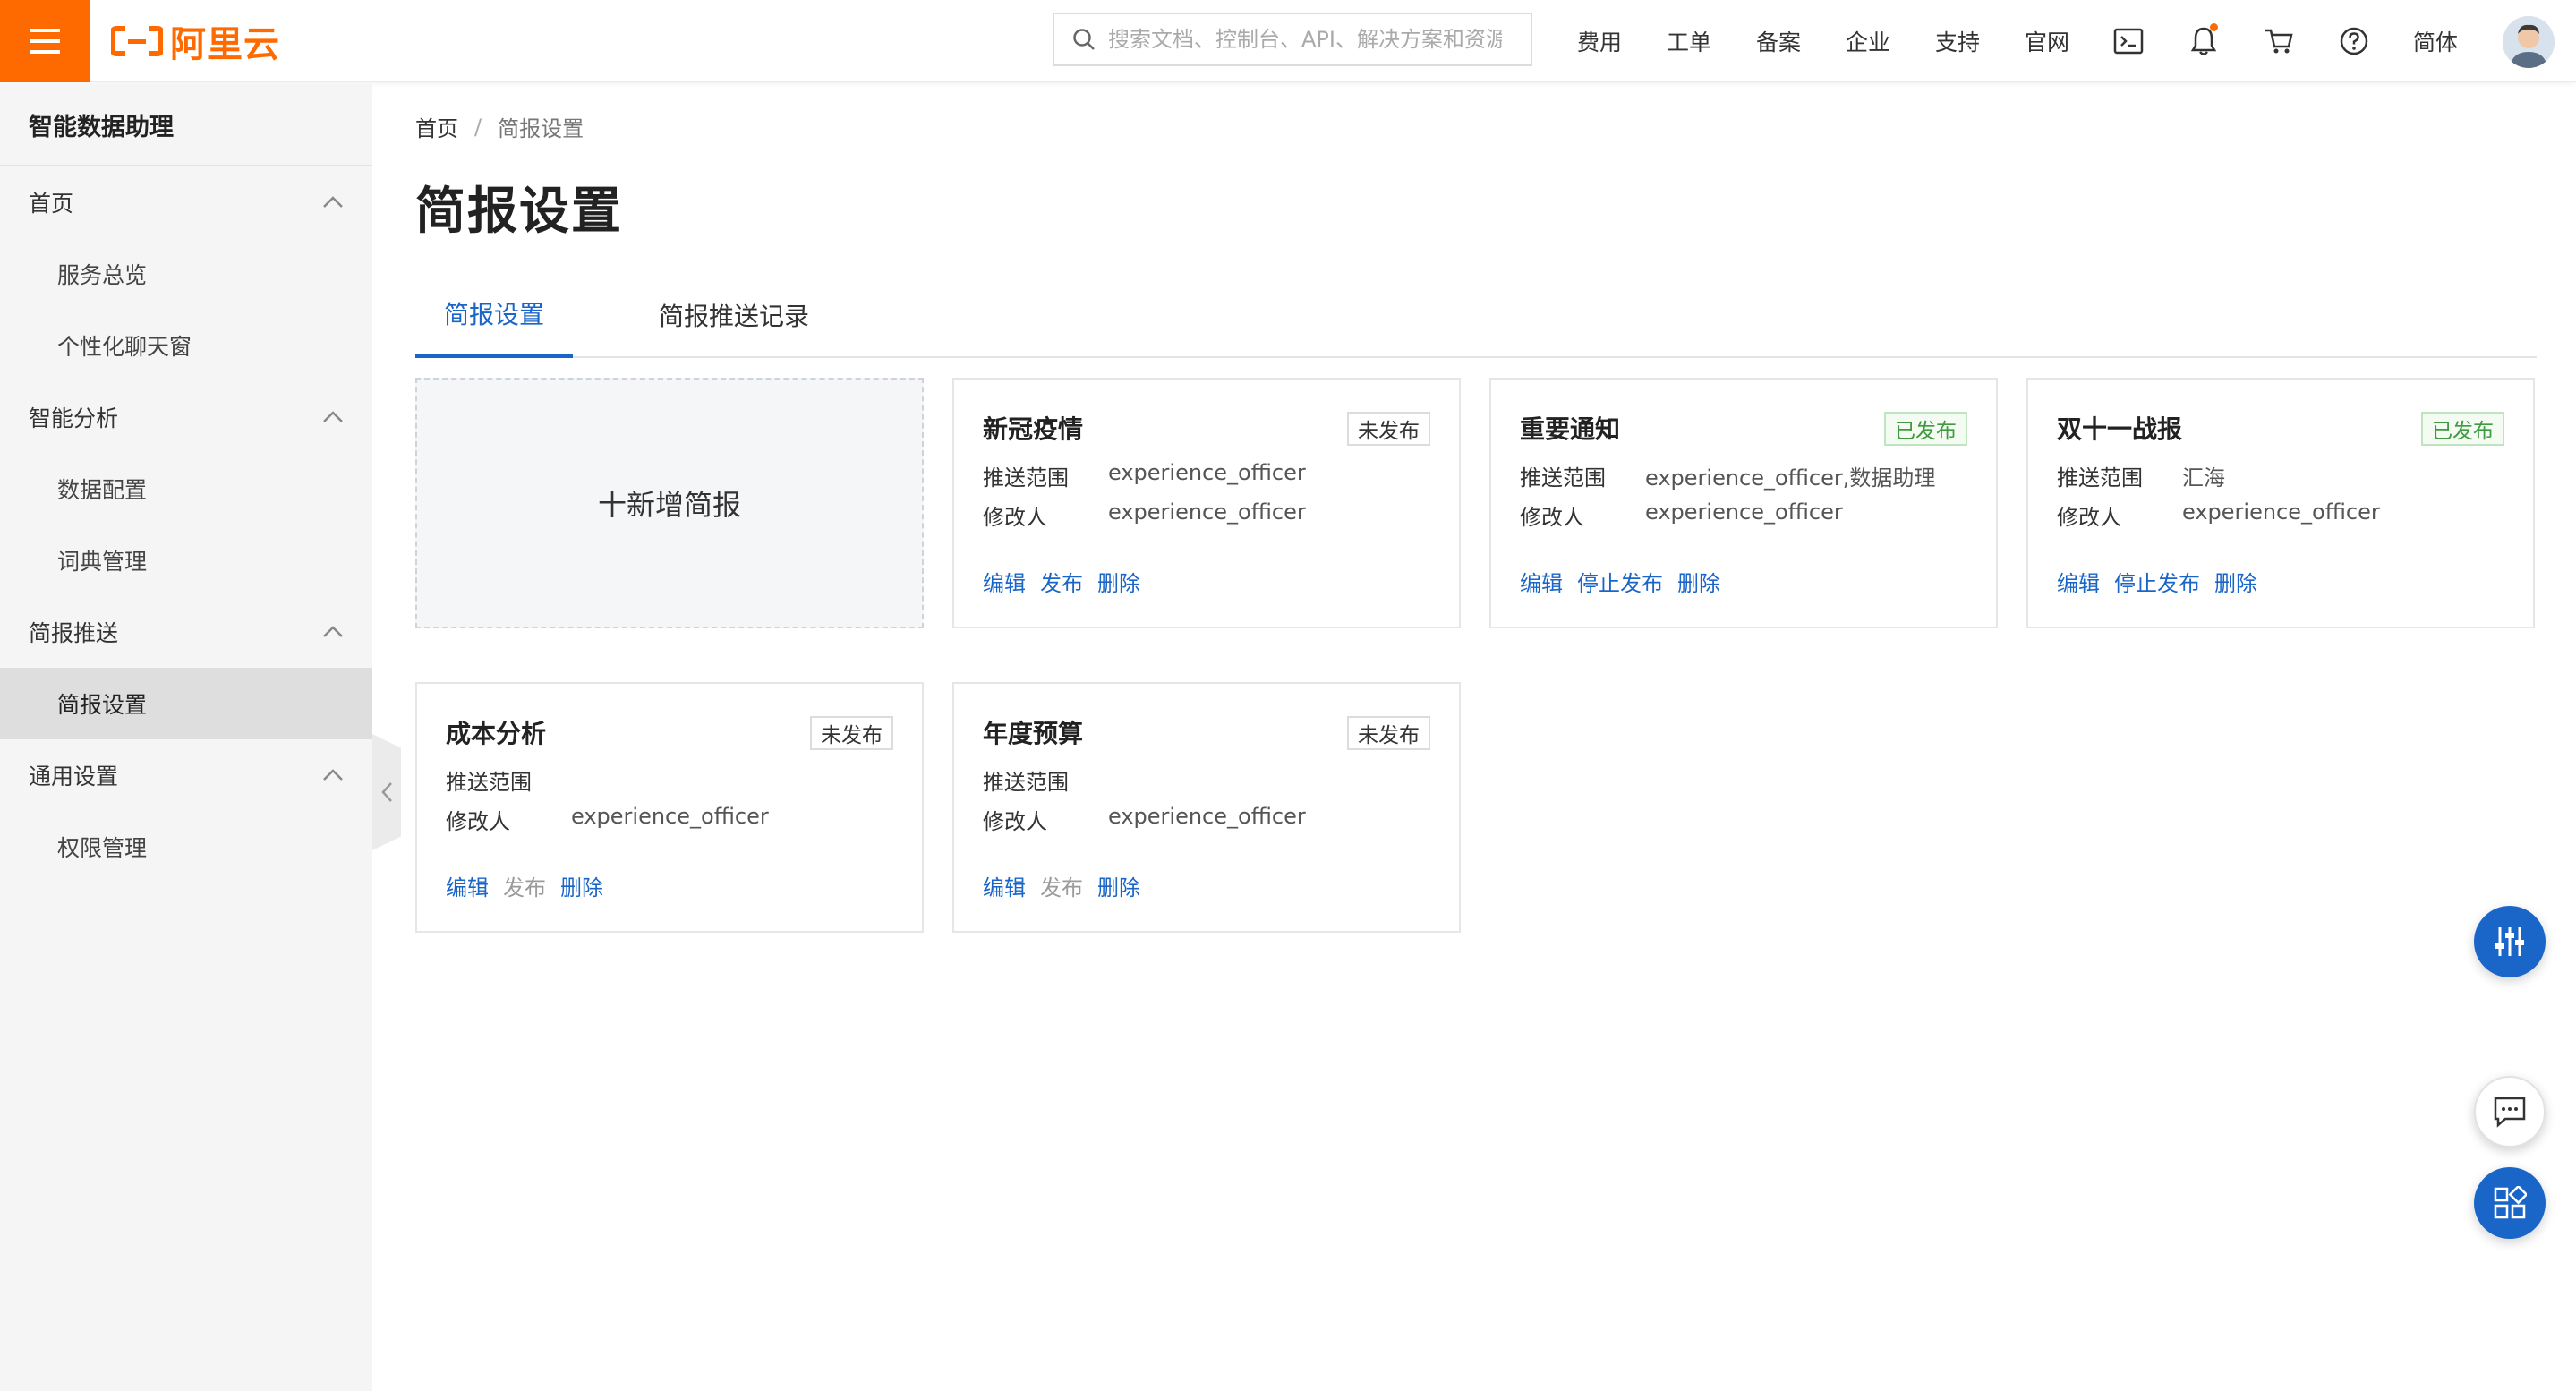 This screenshot has width=2576, height=1391. I want to click on sidebar-group-home: 首页, so click(186, 202).